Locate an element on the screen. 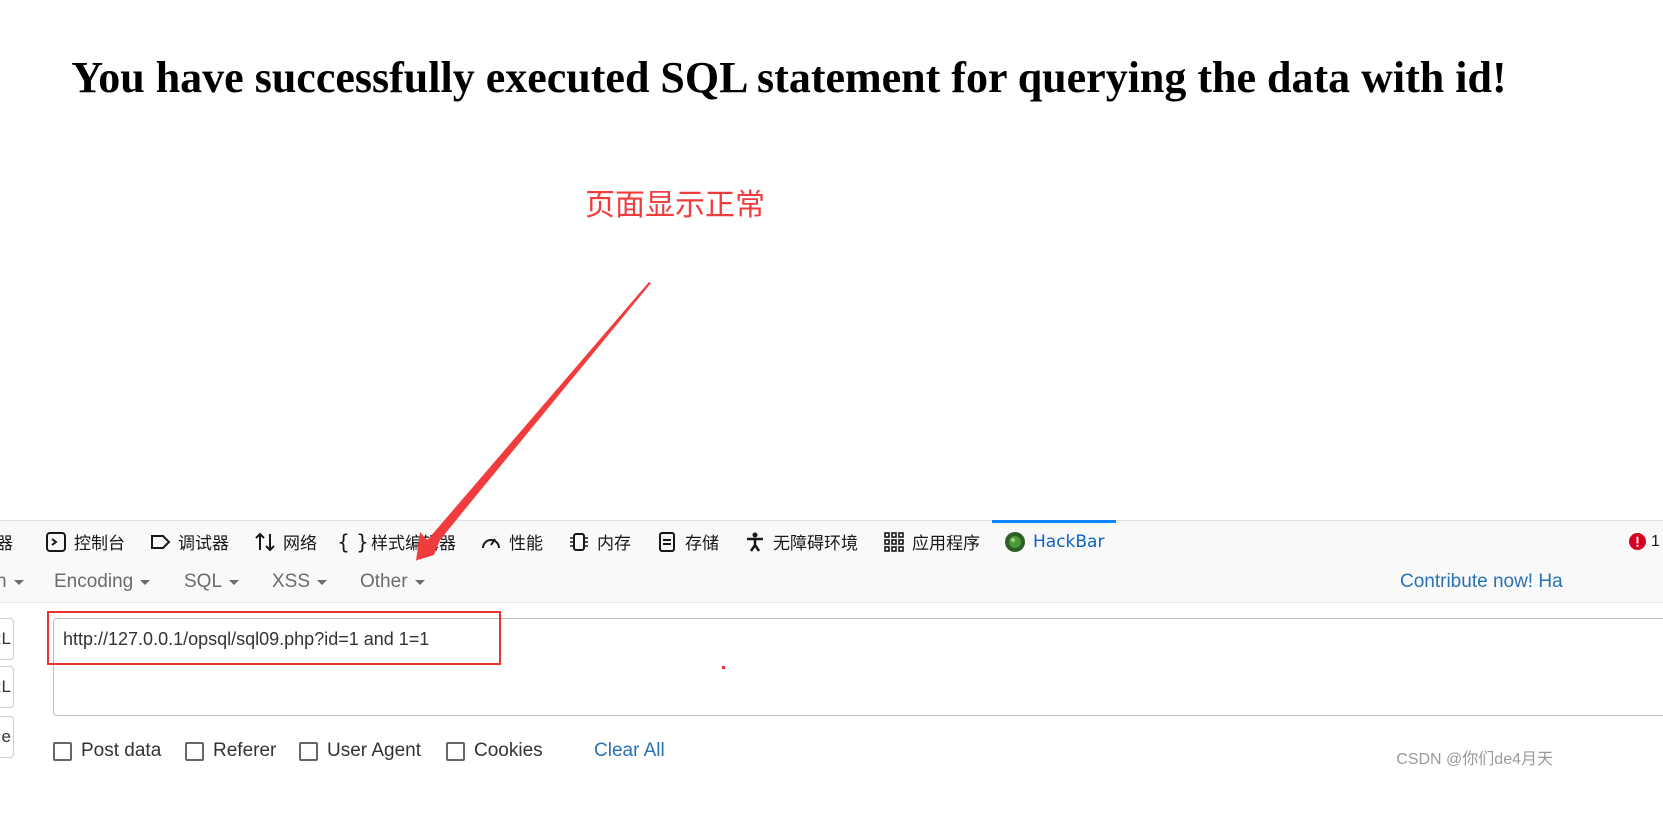 Image resolution: width=1663 pixels, height=819 pixels. post-data-checkbox is located at coordinates (62, 751).